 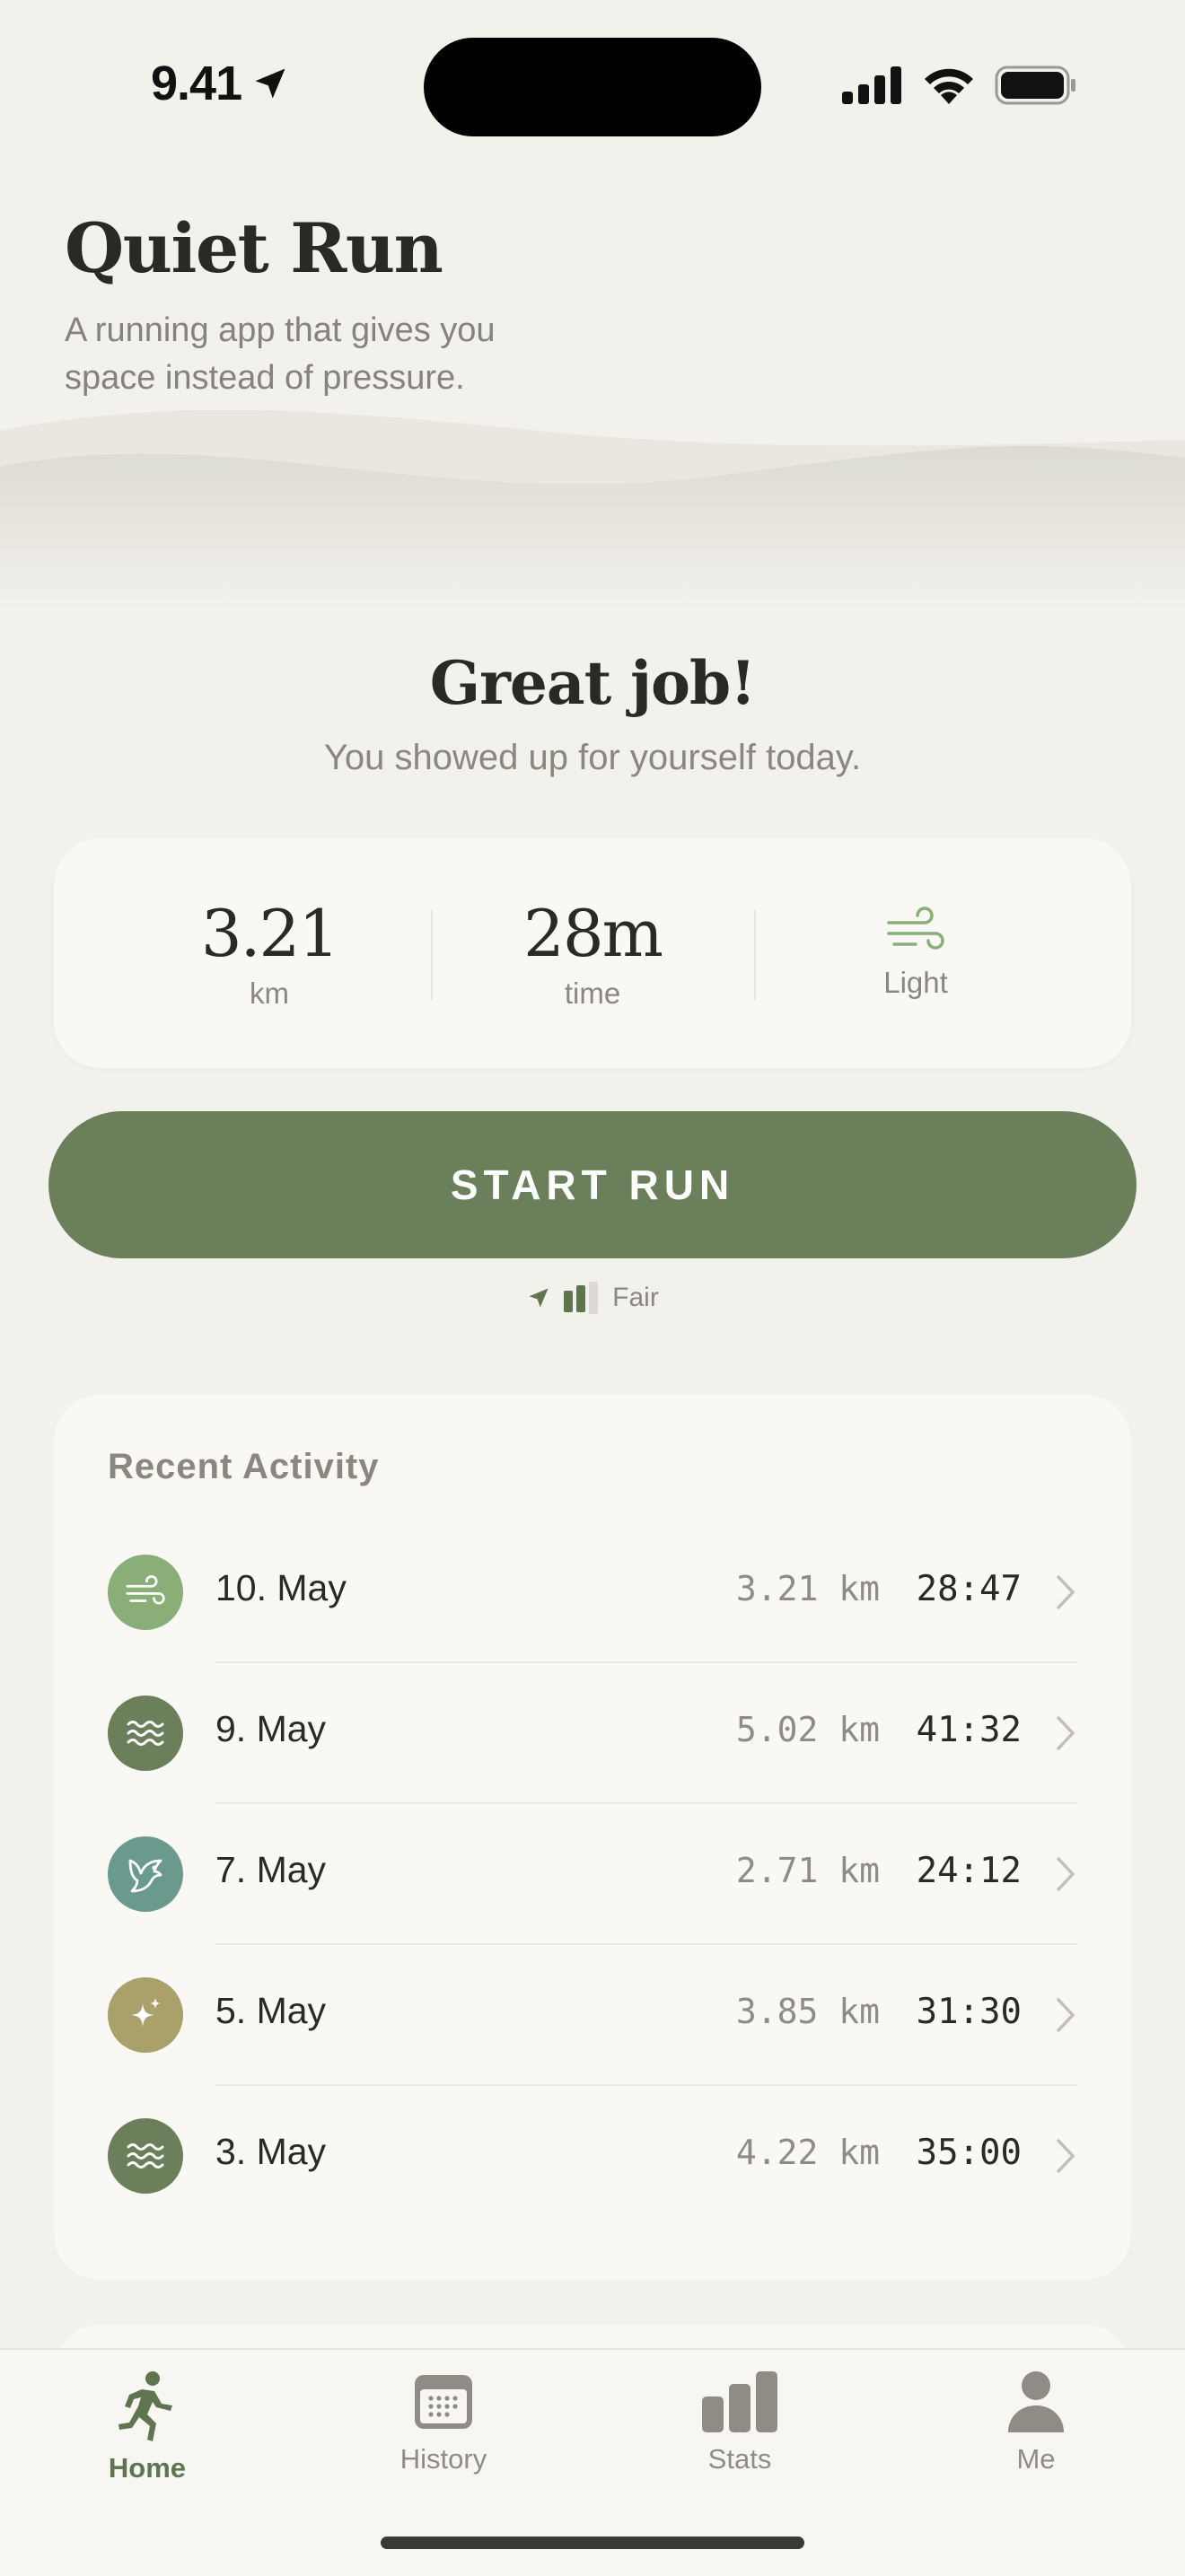 I want to click on gps-label: Fair, so click(x=635, y=1297).